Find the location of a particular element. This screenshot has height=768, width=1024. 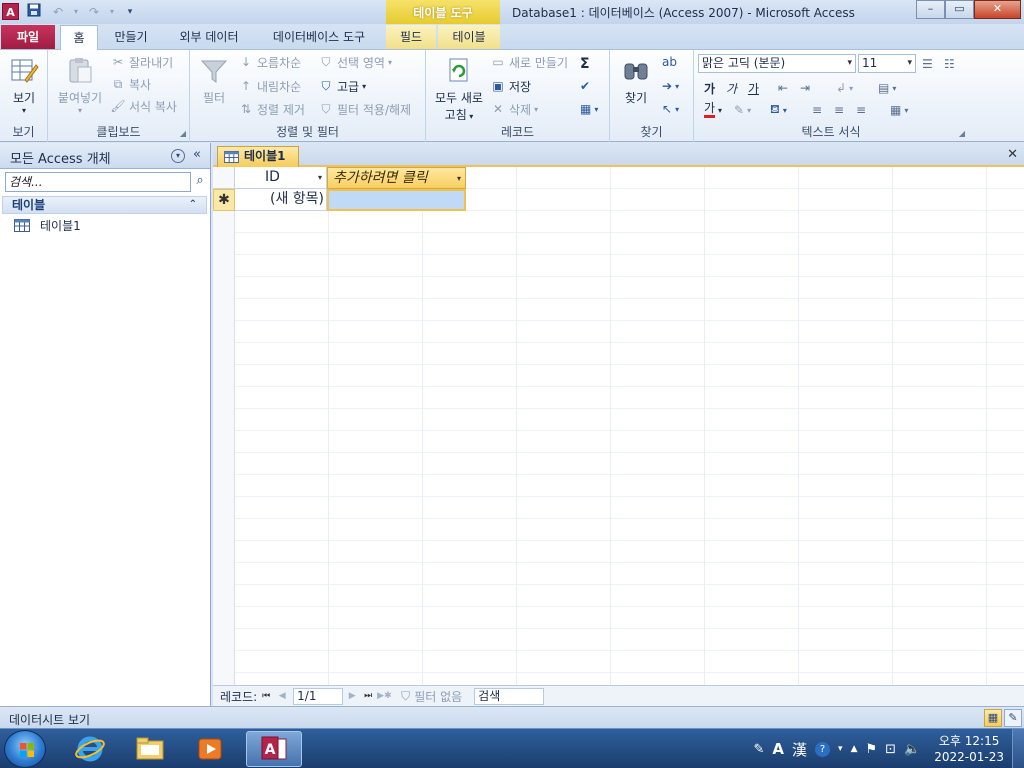

left-to-right-icon: ↲ ▾ is located at coordinates (844, 88).